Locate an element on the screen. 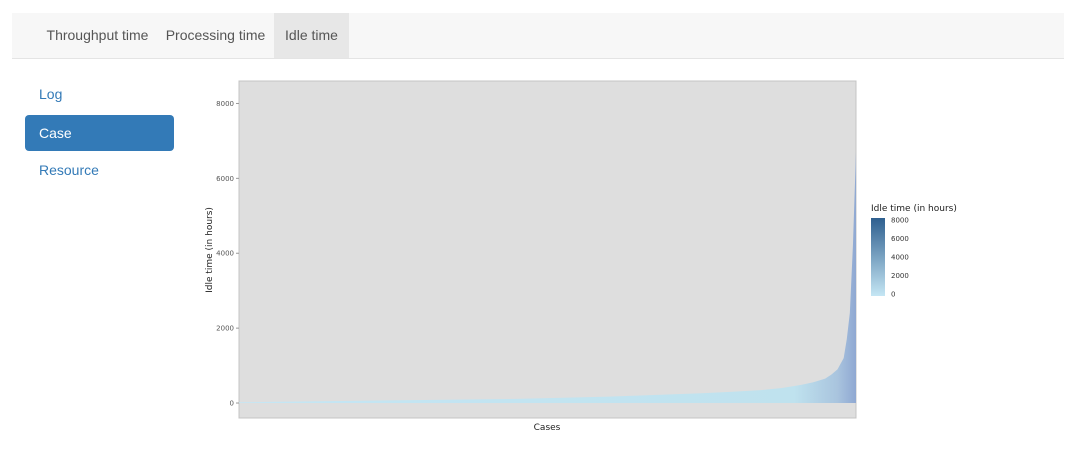 The height and width of the screenshot is (460, 1077). legend-title: Idle time (in hours) is located at coordinates (914, 209).